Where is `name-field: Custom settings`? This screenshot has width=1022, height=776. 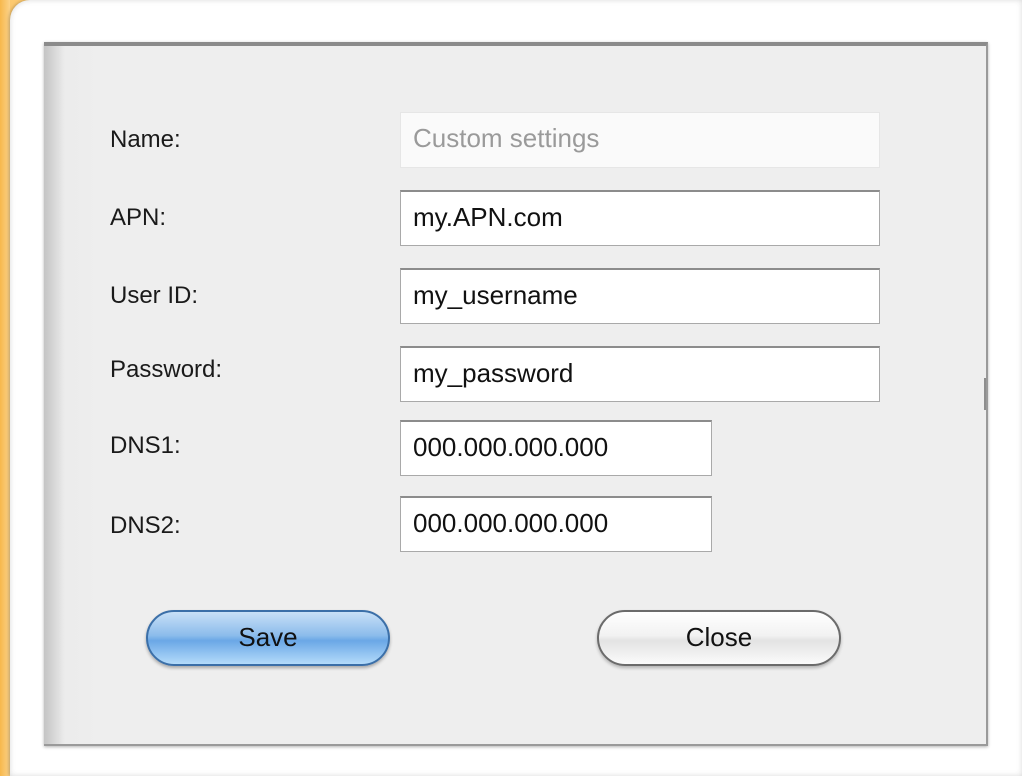 name-field: Custom settings is located at coordinates (640, 140).